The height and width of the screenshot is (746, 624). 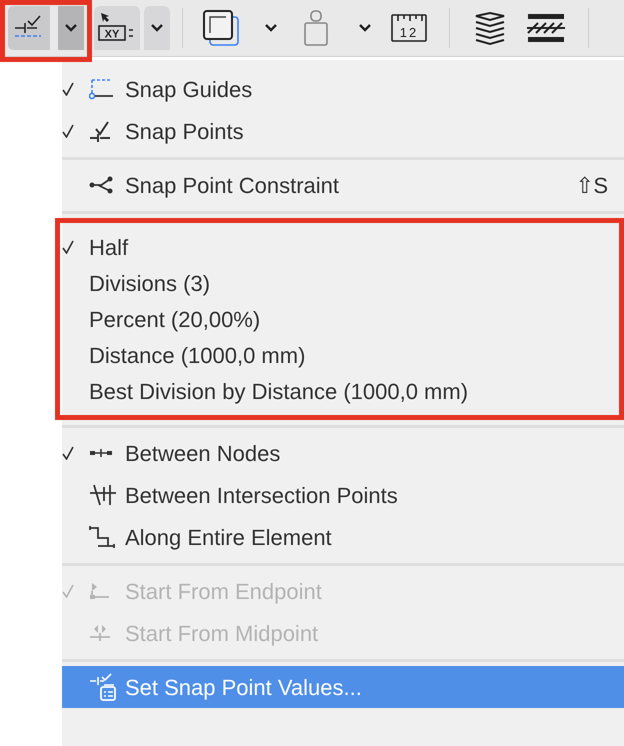 What do you see at coordinates (102, 687) in the screenshot?
I see `snap-values-icon` at bounding box center [102, 687].